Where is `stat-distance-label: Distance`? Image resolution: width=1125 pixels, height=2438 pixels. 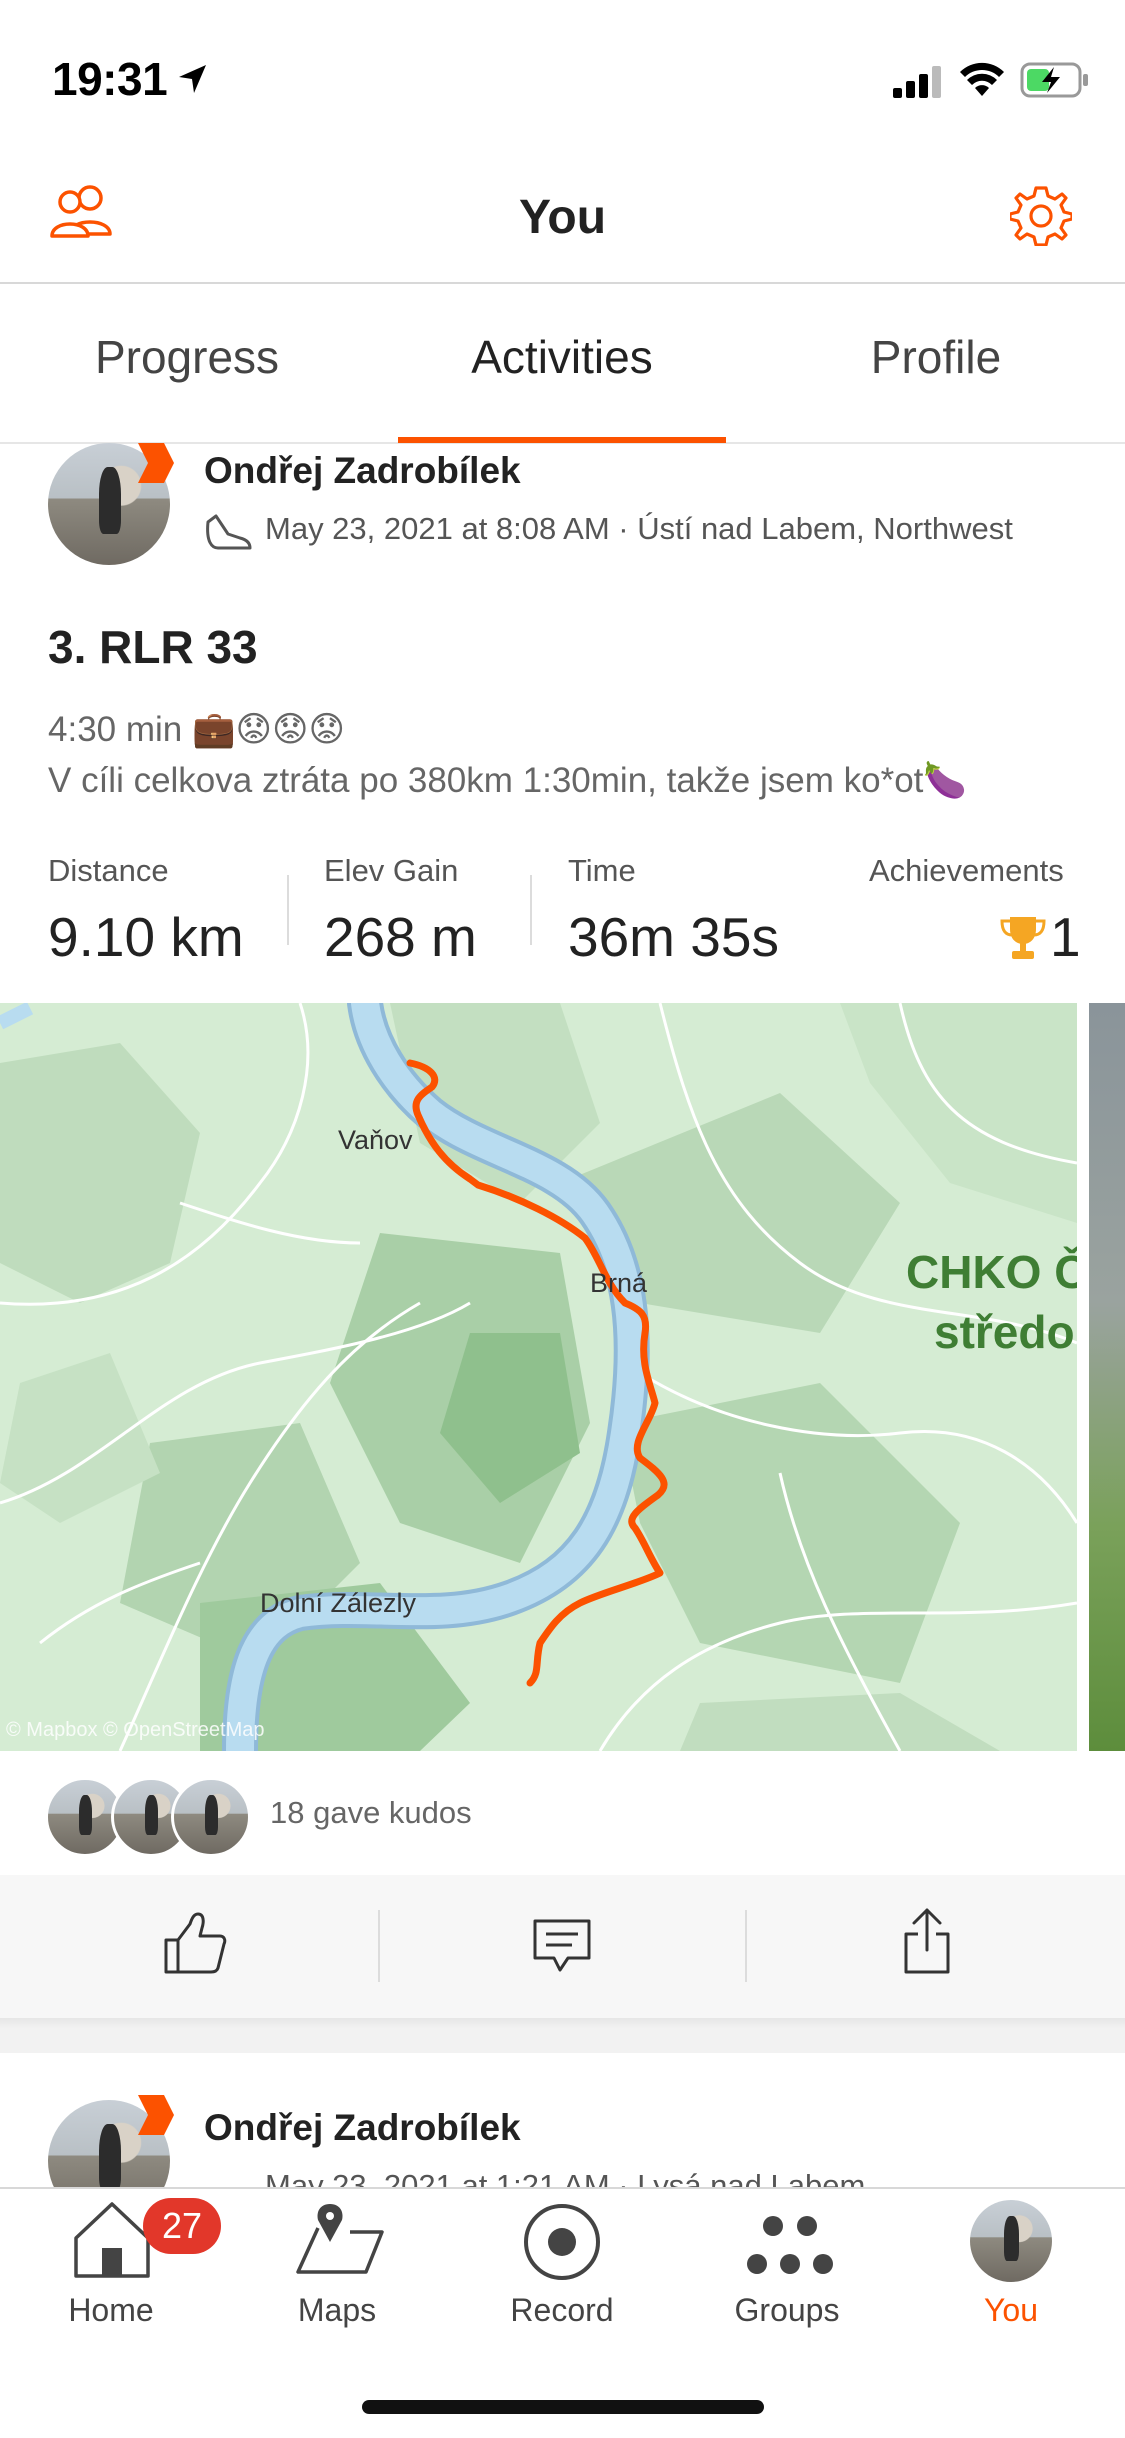
stat-distance-label: Distance is located at coordinates (108, 870).